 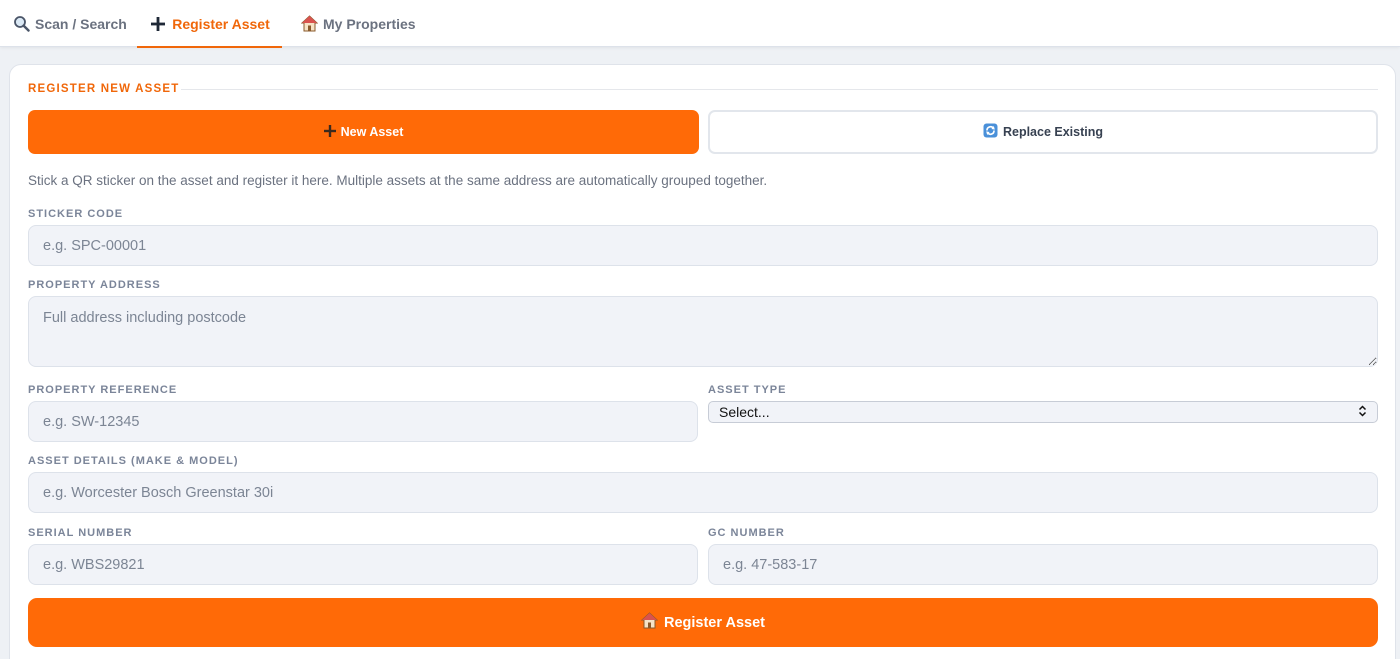 What do you see at coordinates (714, 622) in the screenshot?
I see `register-asset-label: Register Asset` at bounding box center [714, 622].